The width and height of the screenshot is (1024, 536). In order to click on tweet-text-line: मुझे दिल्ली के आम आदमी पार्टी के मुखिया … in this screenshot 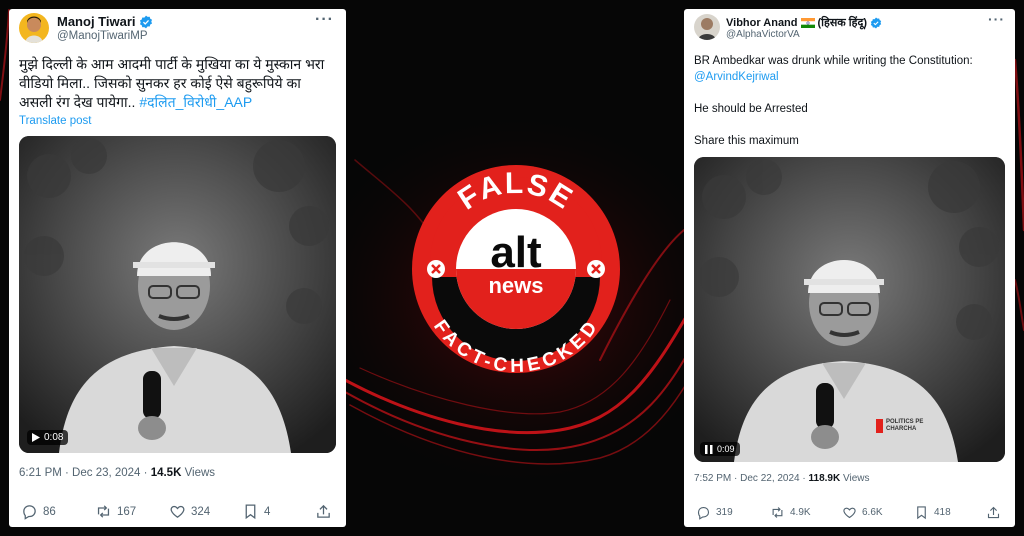, I will do `click(172, 64)`.